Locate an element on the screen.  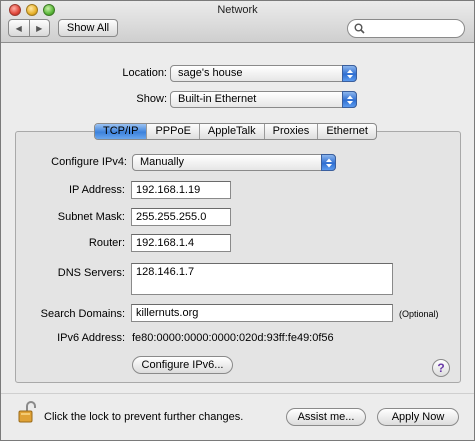
divider is located at coordinates (237, 393).